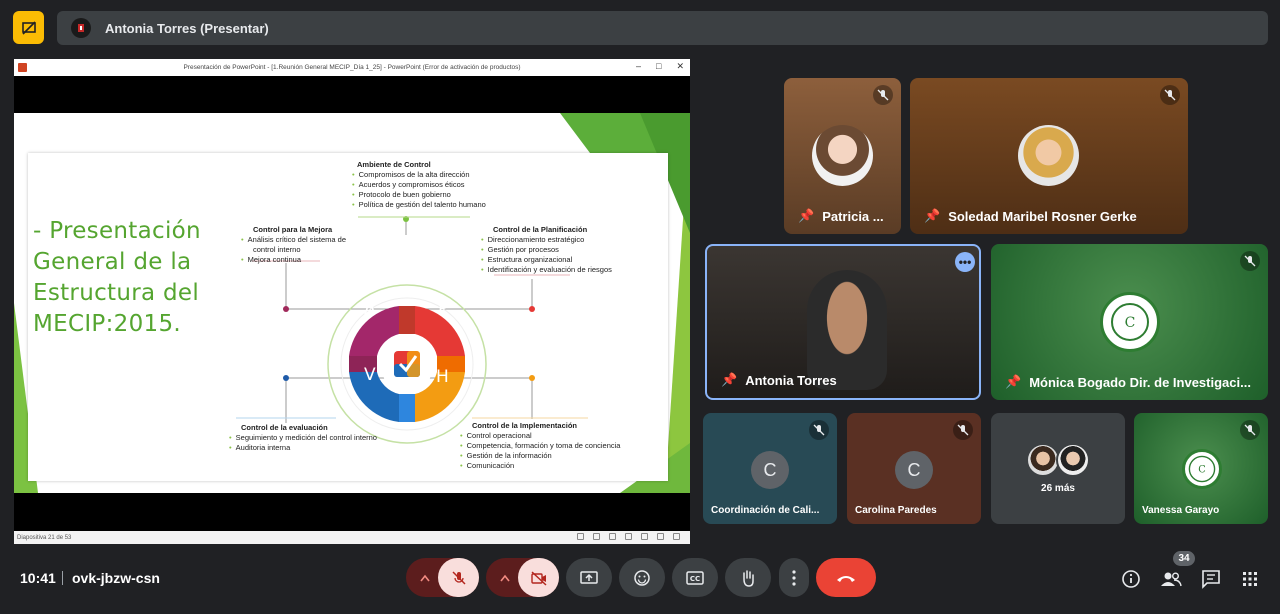 The width and height of the screenshot is (1280, 614). What do you see at coordinates (260, 447) in the screenshot?
I see `evaluacion-item: Auditoria interna` at bounding box center [260, 447].